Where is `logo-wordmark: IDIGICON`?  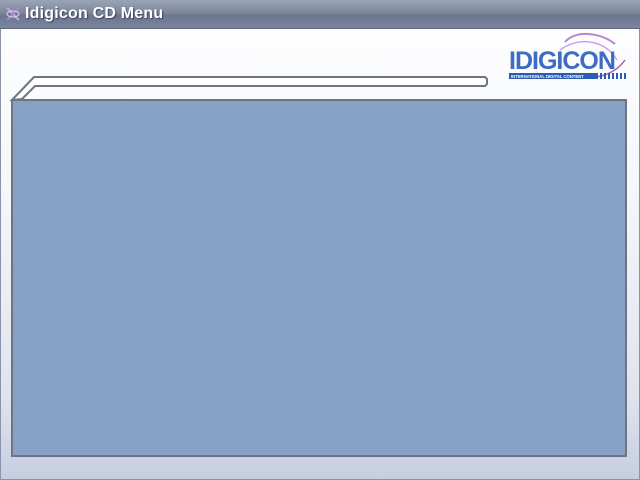 logo-wordmark: IDIGICON is located at coordinates (562, 61).